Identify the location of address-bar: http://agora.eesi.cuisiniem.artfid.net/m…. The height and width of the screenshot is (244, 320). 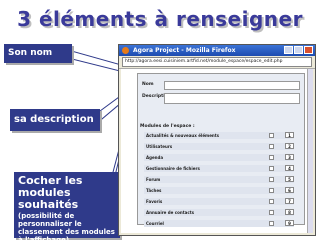
(217, 62).